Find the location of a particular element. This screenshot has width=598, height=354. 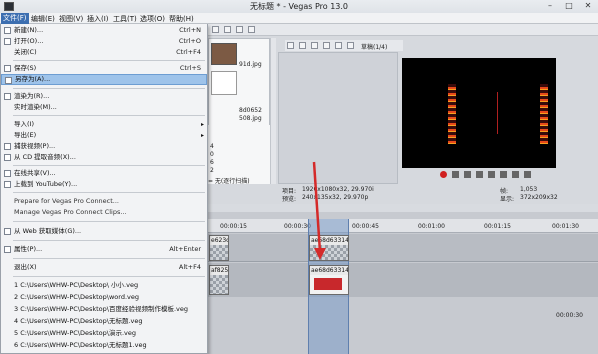

menu-item-import: 导入(I) ▸ is located at coordinates (104, 124).